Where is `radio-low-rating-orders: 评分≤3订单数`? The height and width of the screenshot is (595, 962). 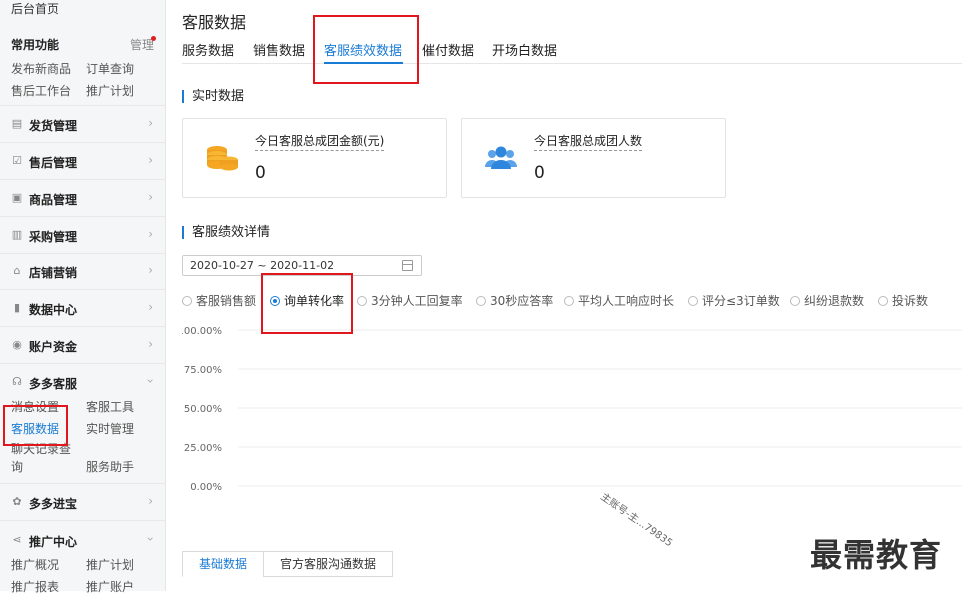 radio-low-rating-orders: 评分≤3订单数 is located at coordinates (734, 300).